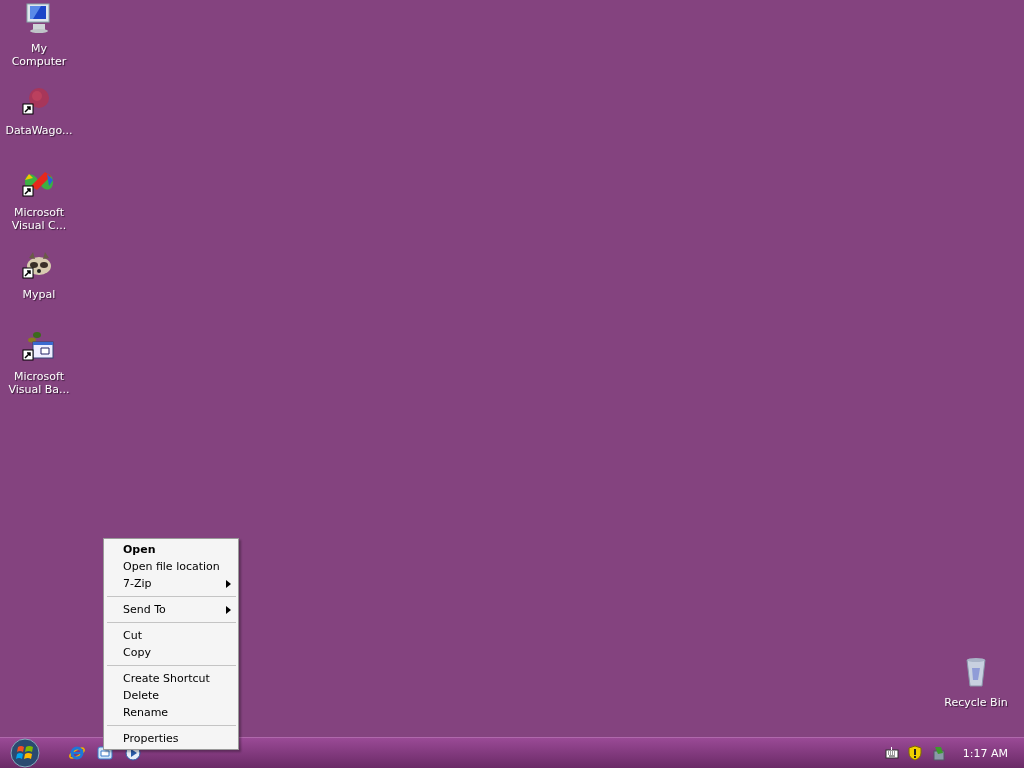  I want to click on menu-item: Create Shortcut, so click(171, 678).